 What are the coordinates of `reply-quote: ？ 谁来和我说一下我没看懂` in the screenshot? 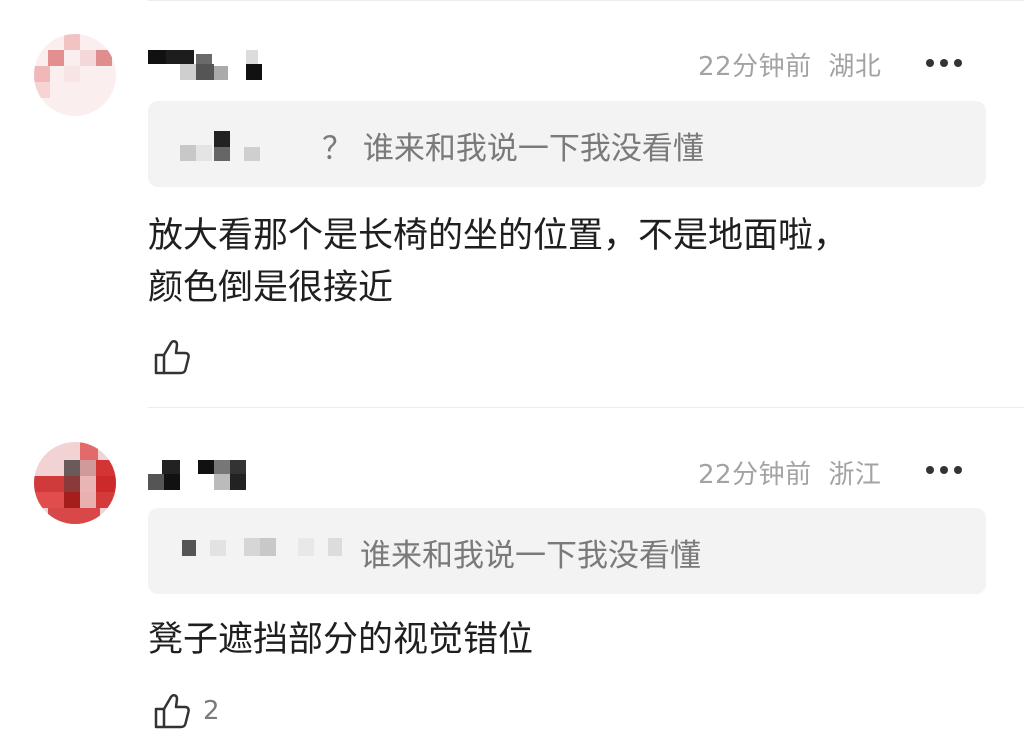 It's located at (567, 144).